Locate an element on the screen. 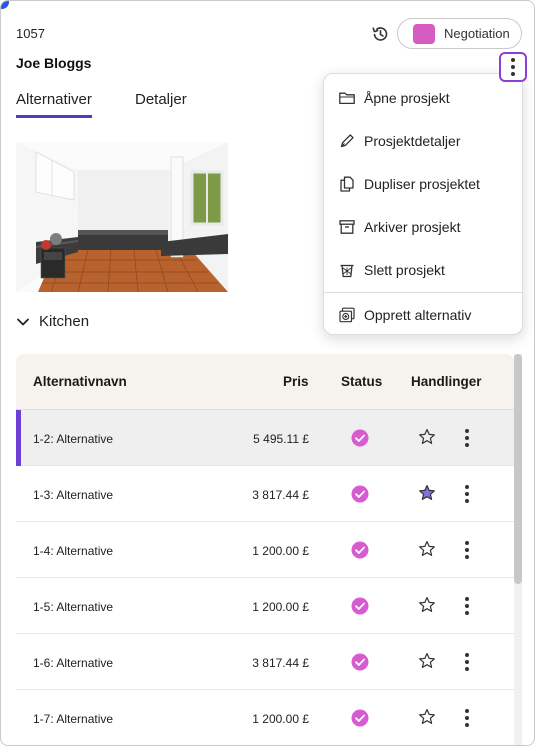 The width and height of the screenshot is (535, 746). table-row: 1-2: Alternative 5 495.11 £ is located at coordinates (265, 438).